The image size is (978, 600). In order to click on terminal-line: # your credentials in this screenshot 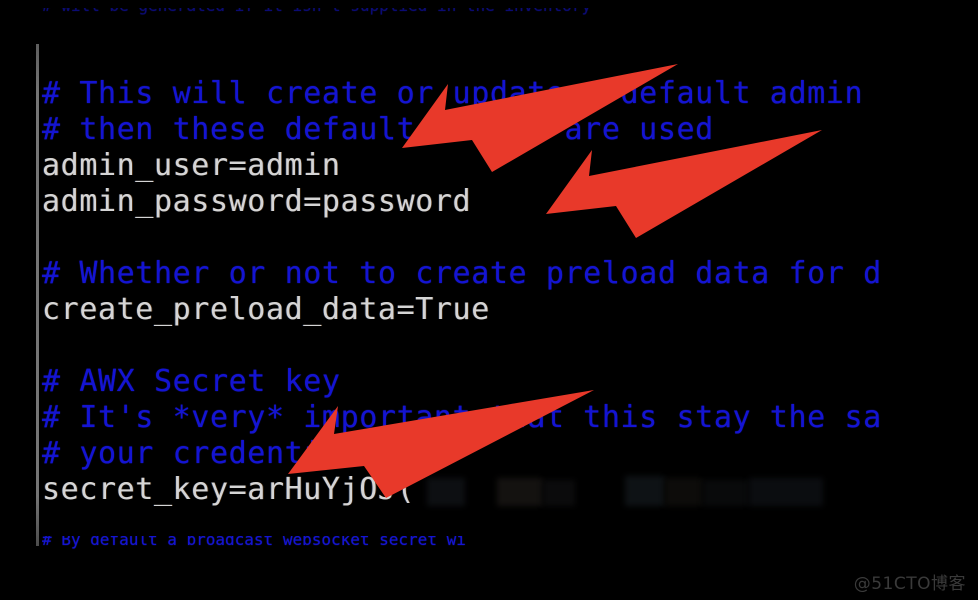, I will do `click(210, 453)`.